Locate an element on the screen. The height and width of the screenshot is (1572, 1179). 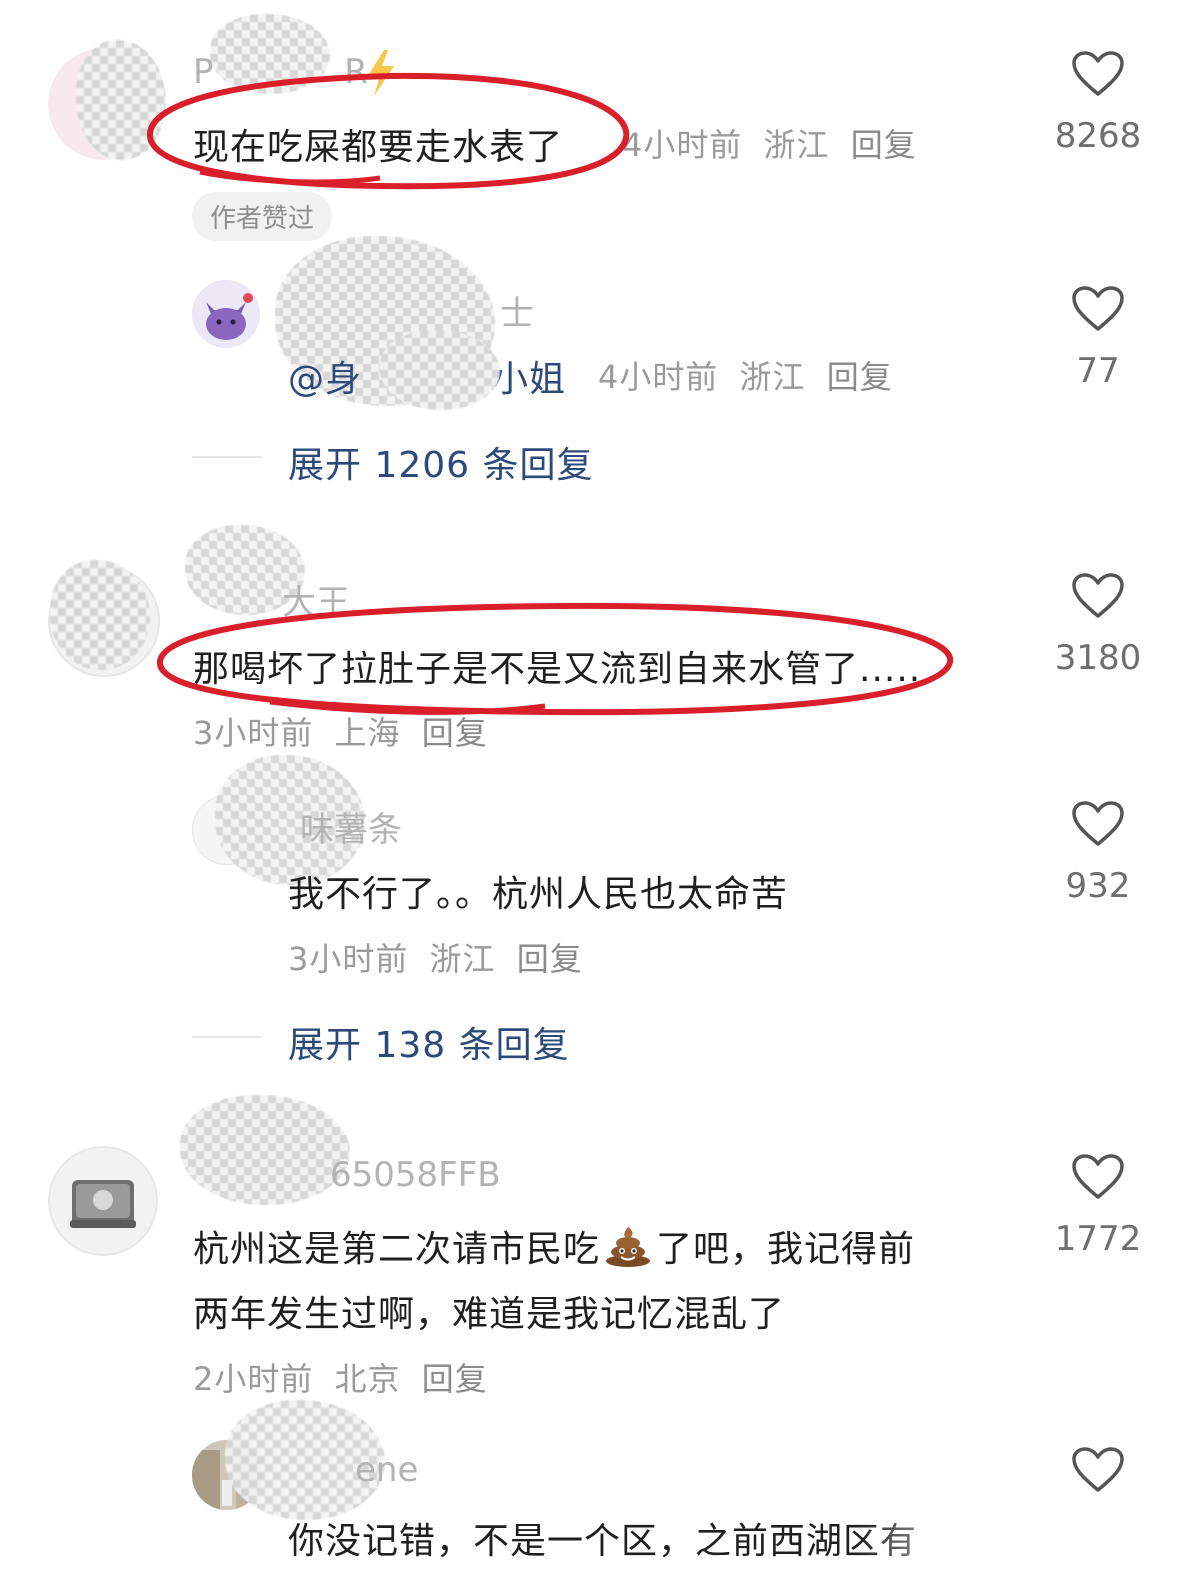
cat-avatar-icon is located at coordinates (226, 314).